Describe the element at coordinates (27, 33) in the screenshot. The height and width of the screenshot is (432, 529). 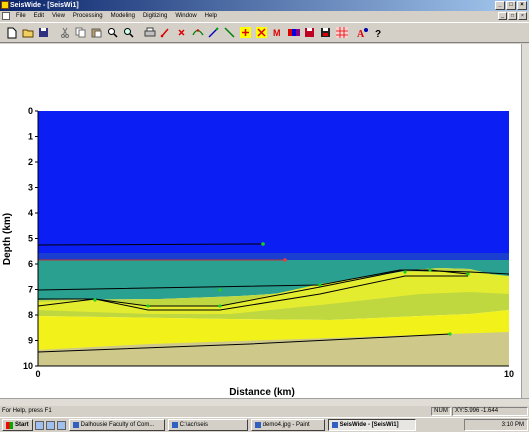
I see `open-folder-icon` at that location.